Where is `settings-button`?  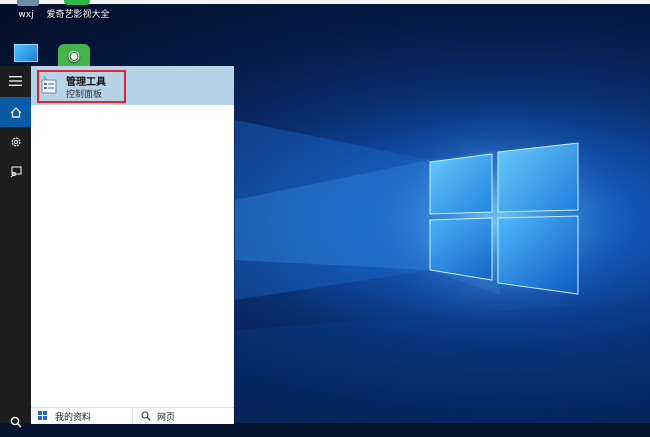 settings-button is located at coordinates (15, 142).